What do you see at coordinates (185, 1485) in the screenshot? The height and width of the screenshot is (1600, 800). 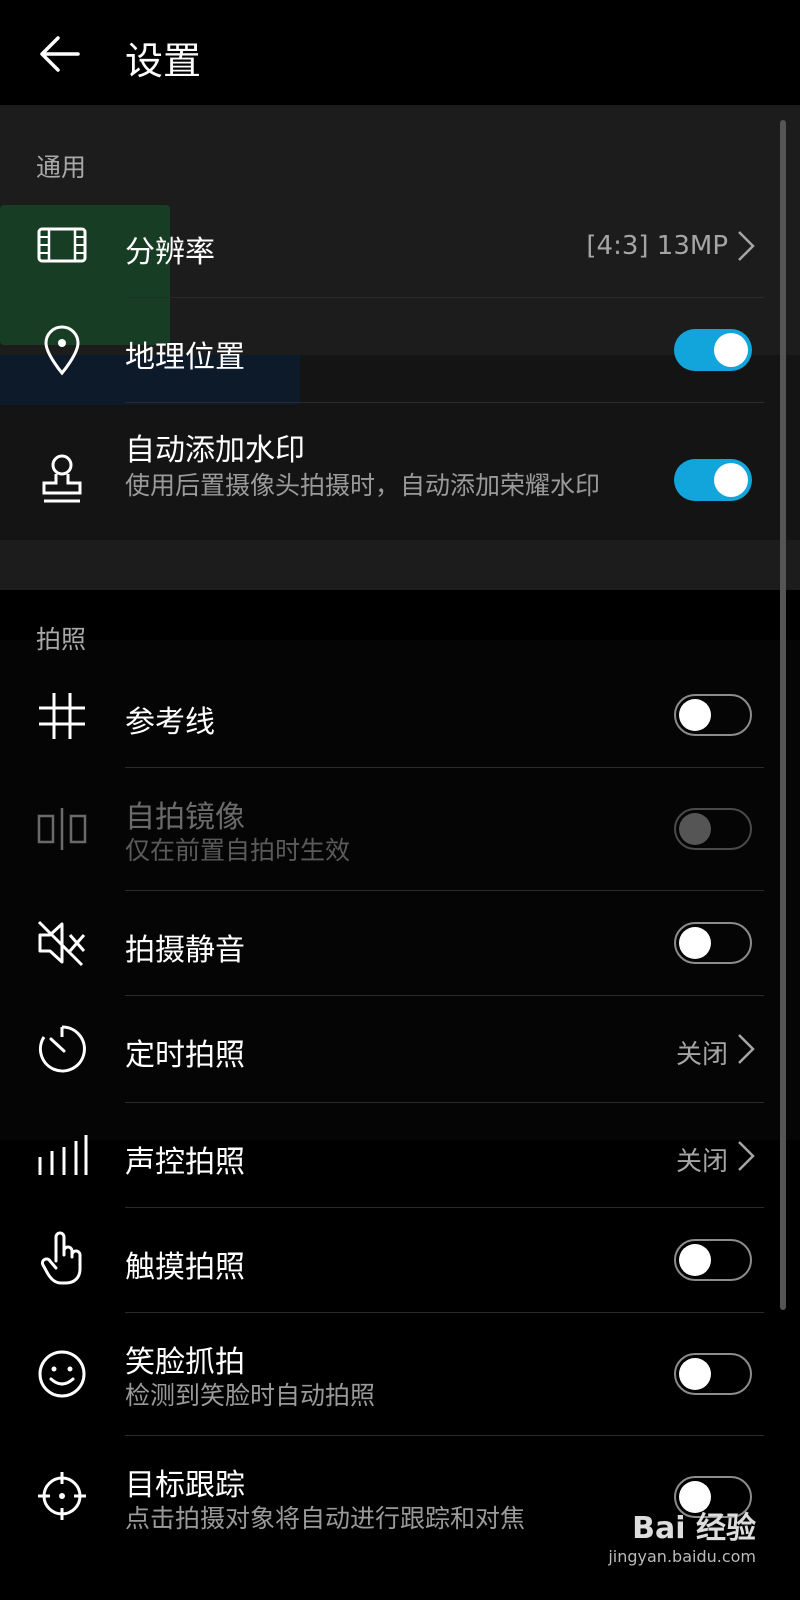 I see `setting-label: 目标跟踪` at bounding box center [185, 1485].